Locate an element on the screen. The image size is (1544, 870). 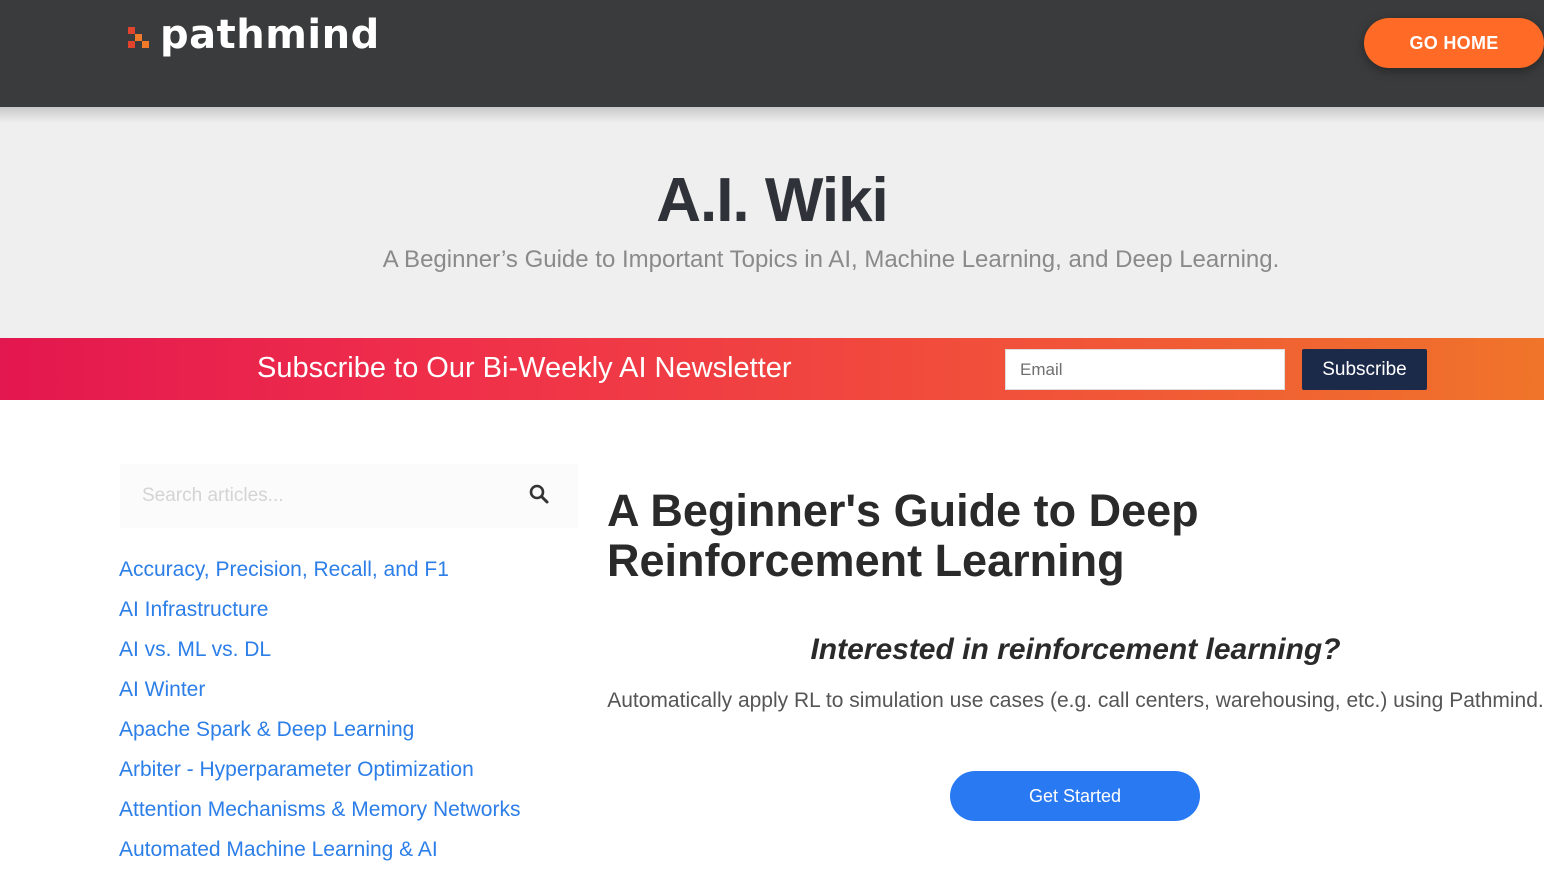
list-item: Accuracy, Precision, Recall, and F1 is located at coordinates (319, 573).